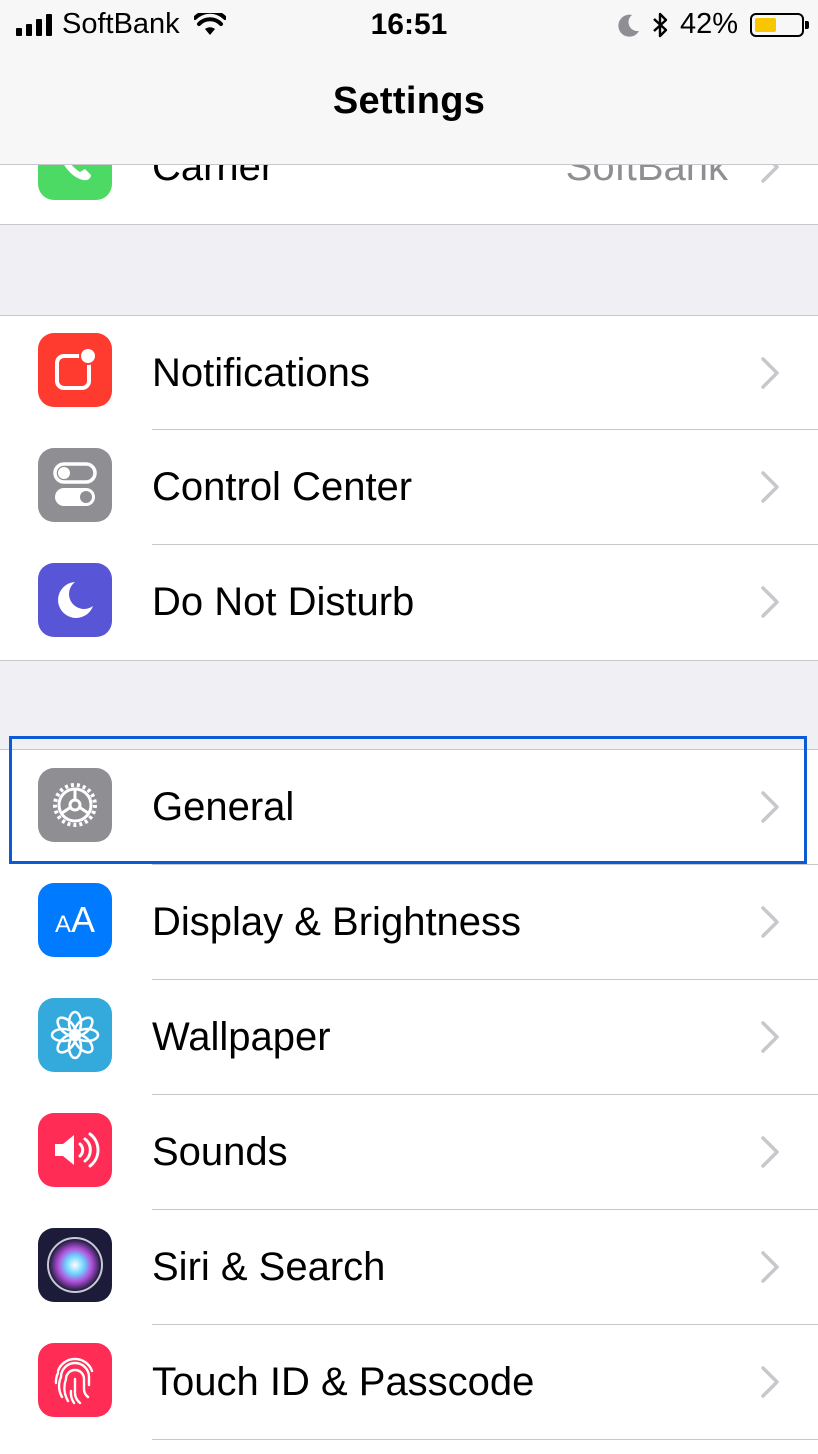 Image resolution: width=818 pixels, height=1454 pixels. I want to click on settings-row-touch-id-passcode: Touch ID & Passcode, so click(409, 1382).